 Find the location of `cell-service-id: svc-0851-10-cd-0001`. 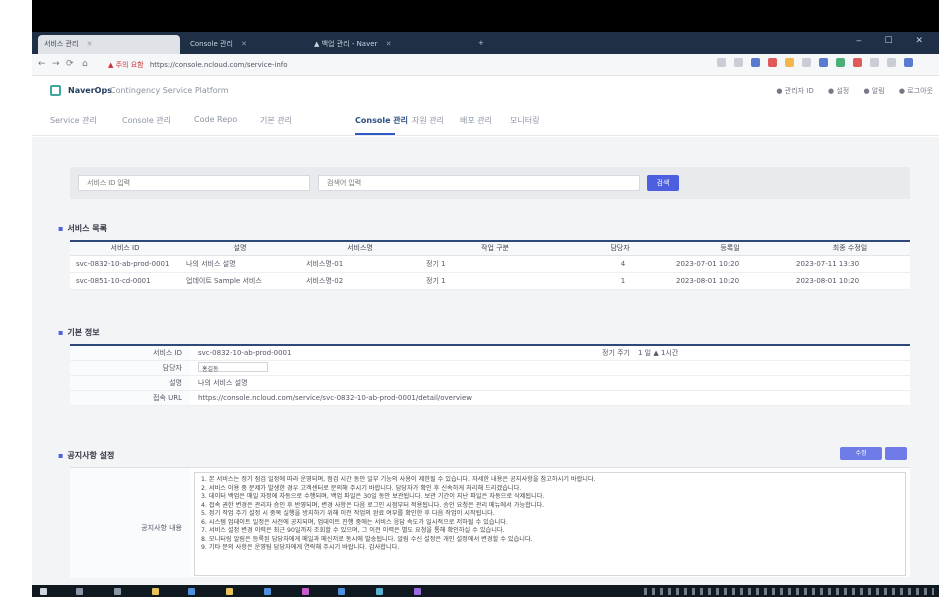

cell-service-id: svc-0851-10-cd-0001 is located at coordinates (125, 281).